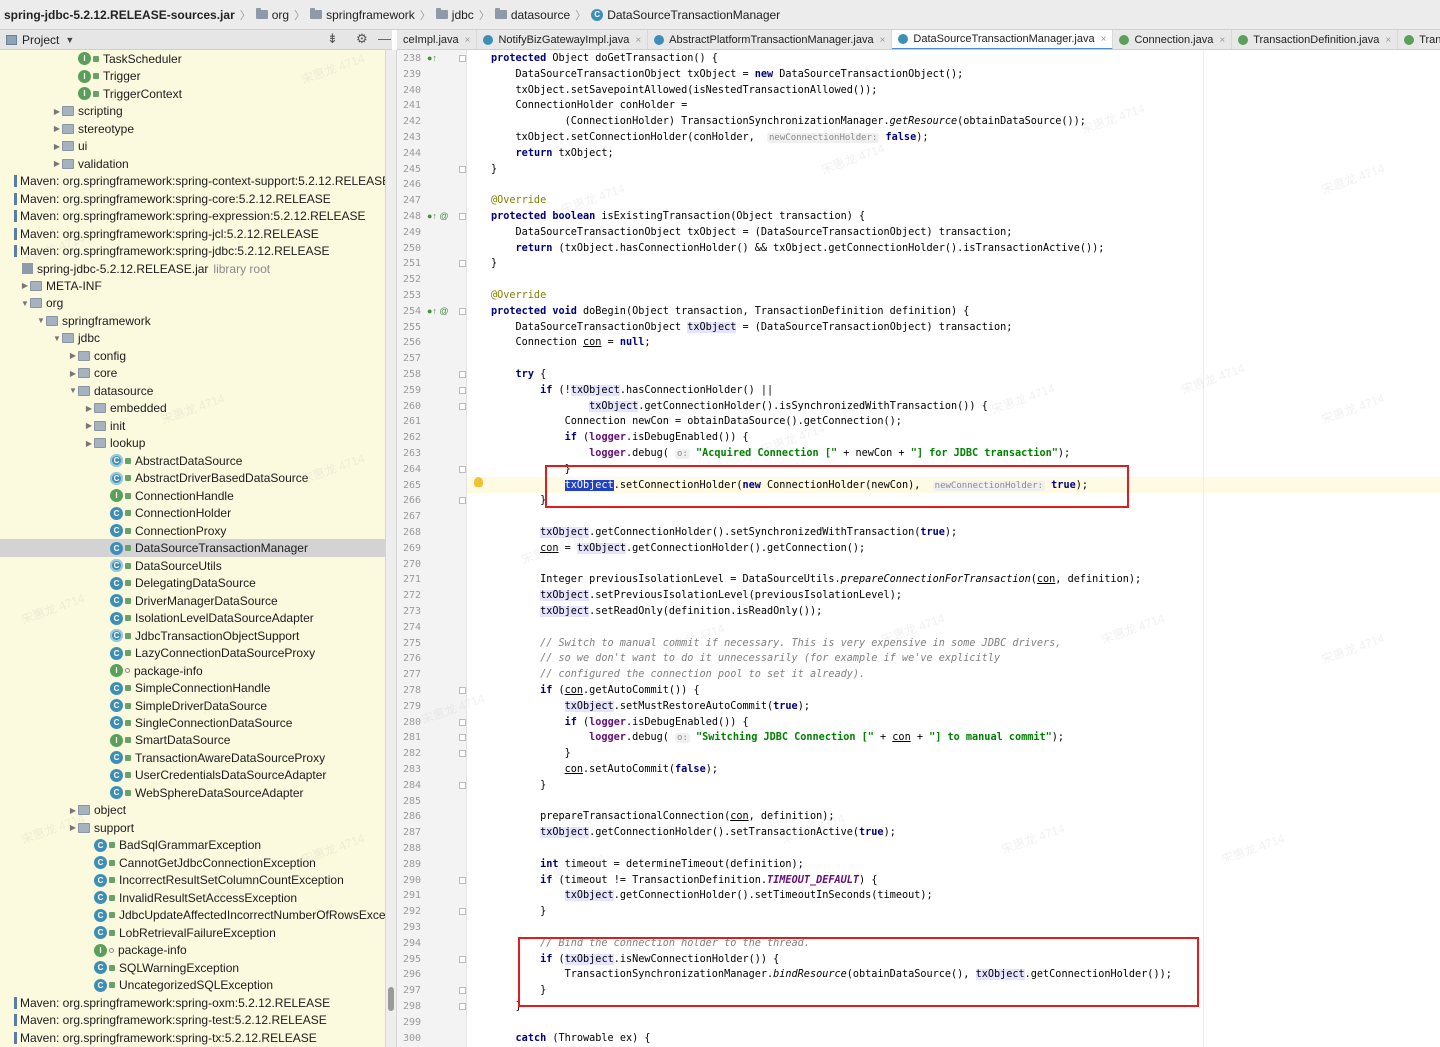 Image resolution: width=1440 pixels, height=1047 pixels. Describe the element at coordinates (192, 339) in the screenshot. I see `tree-item: ▼ jdbc` at that location.